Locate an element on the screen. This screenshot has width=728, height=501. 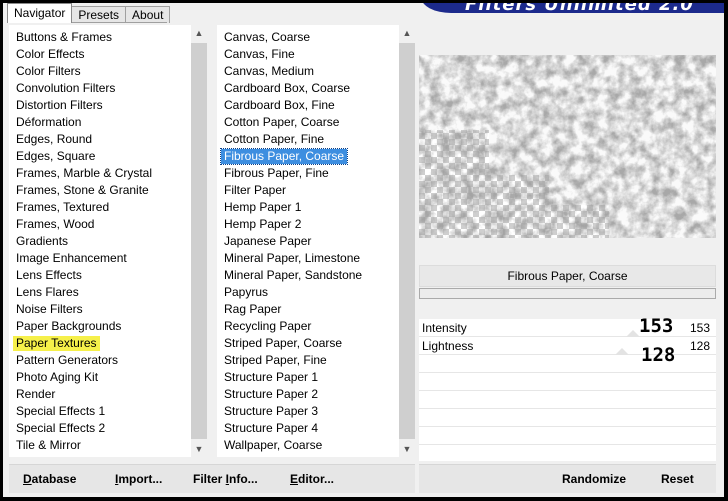
filter-list-item: Filter Paper is located at coordinates (308, 190).